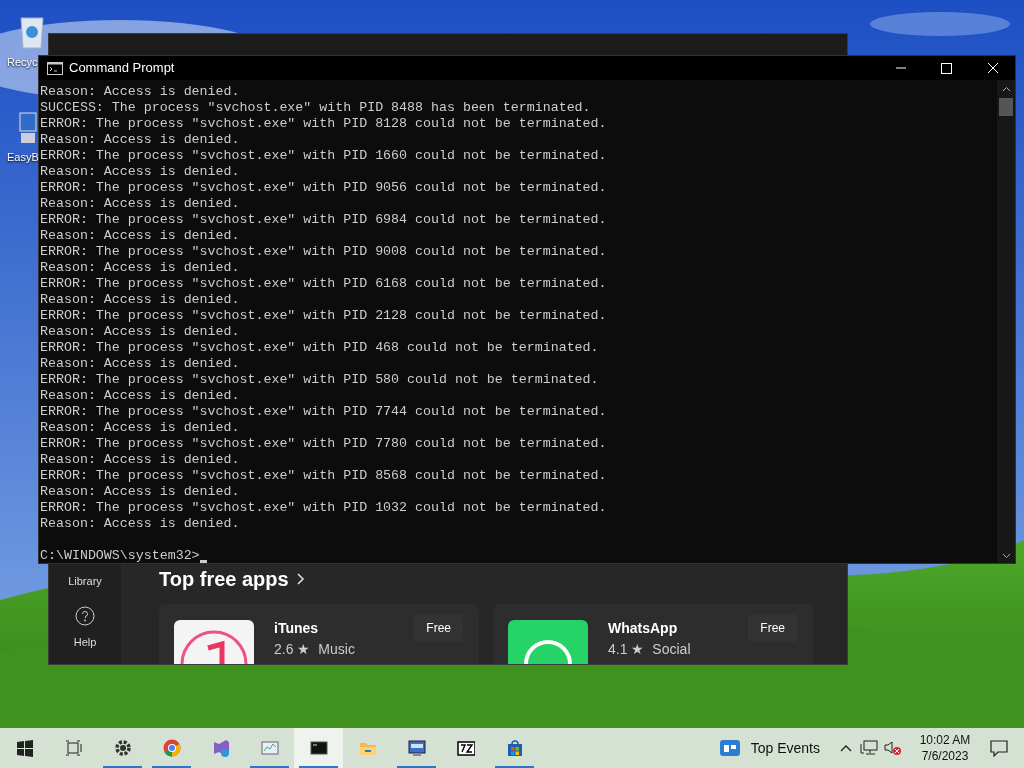  Describe the element at coordinates (999, 748) in the screenshot. I see `notifications-icon` at that location.